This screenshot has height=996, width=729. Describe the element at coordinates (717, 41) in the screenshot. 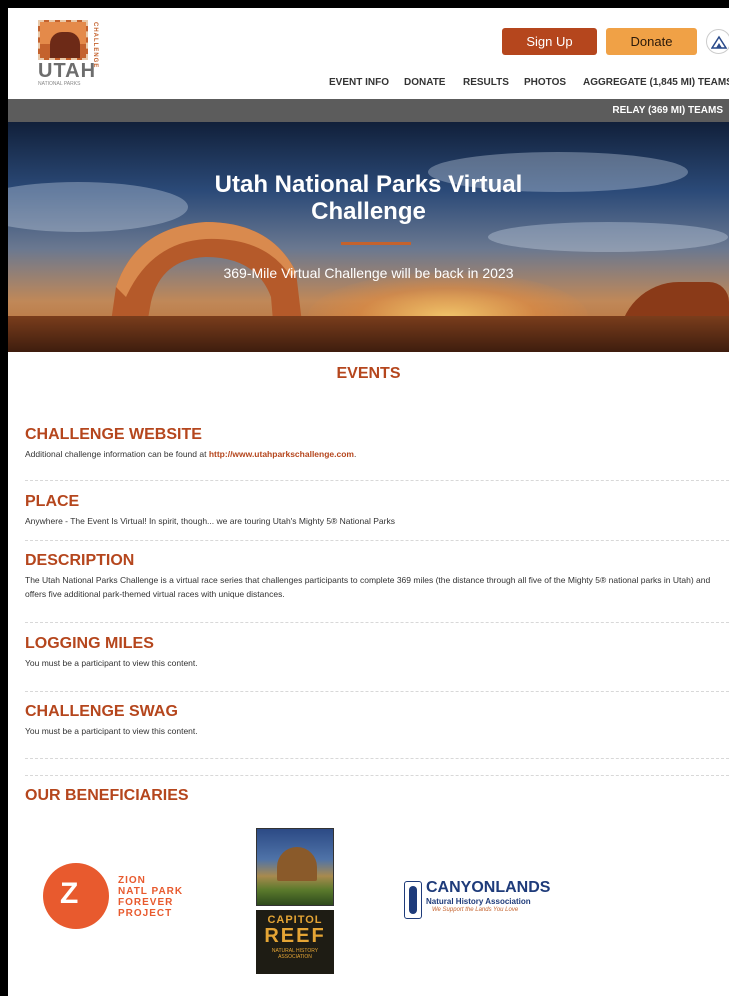

I see `account-avatar-icon` at that location.